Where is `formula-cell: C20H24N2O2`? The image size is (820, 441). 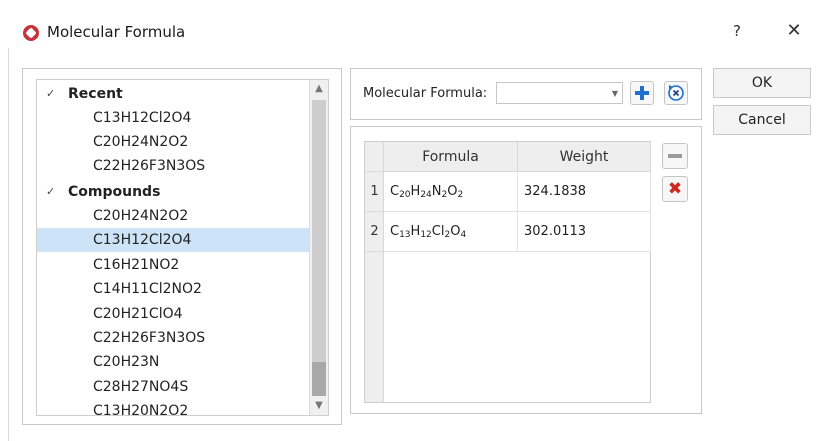 formula-cell: C20H24N2O2 is located at coordinates (451, 192).